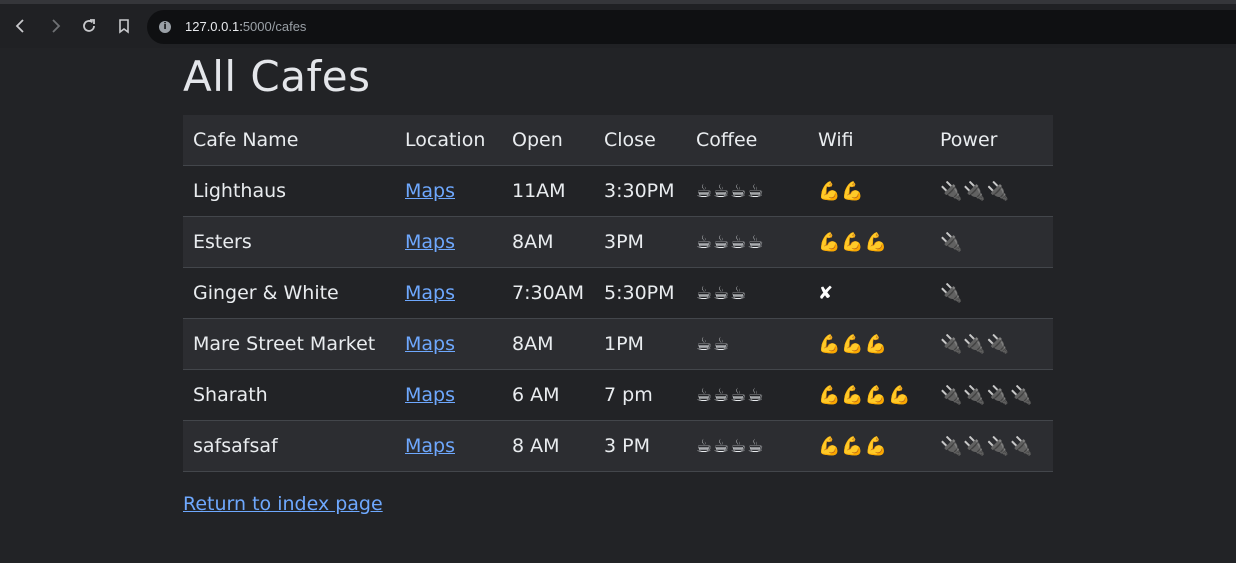  Describe the element at coordinates (277, 76) in the screenshot. I see `page-title: All Cafes` at that location.